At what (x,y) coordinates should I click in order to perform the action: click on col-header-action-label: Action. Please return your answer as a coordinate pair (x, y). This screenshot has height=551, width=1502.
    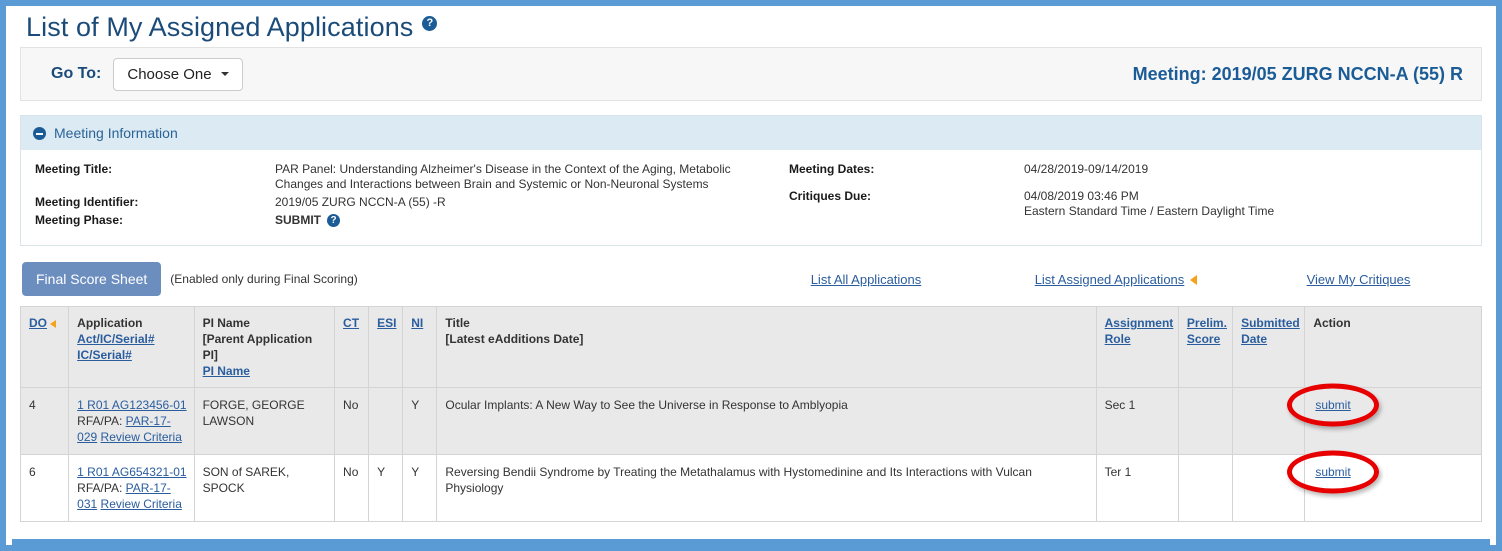
    Looking at the image, I should click on (1332, 323).